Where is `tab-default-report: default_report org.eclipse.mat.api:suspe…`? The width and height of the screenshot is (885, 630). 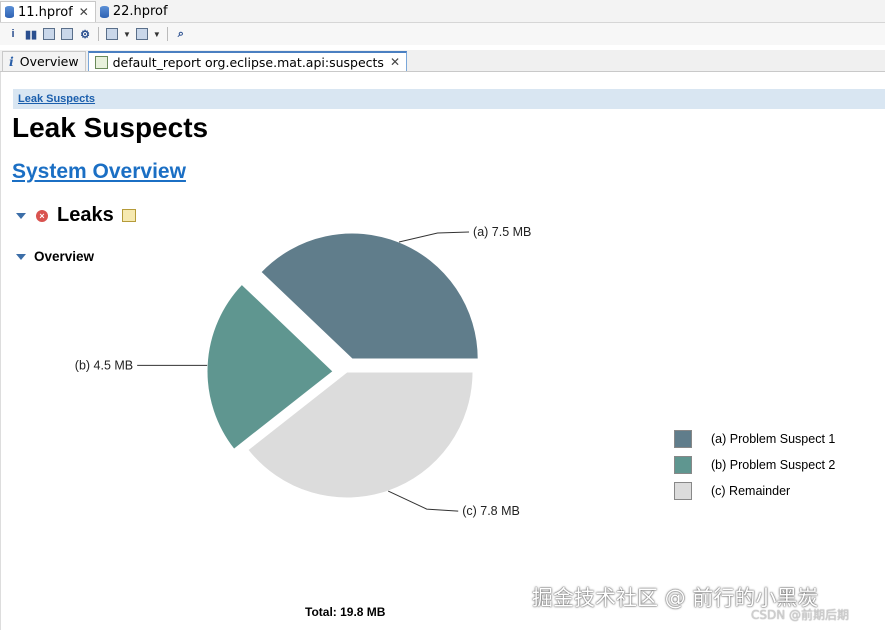 tab-default-report: default_report org.eclipse.mat.api:suspe… is located at coordinates (247, 61).